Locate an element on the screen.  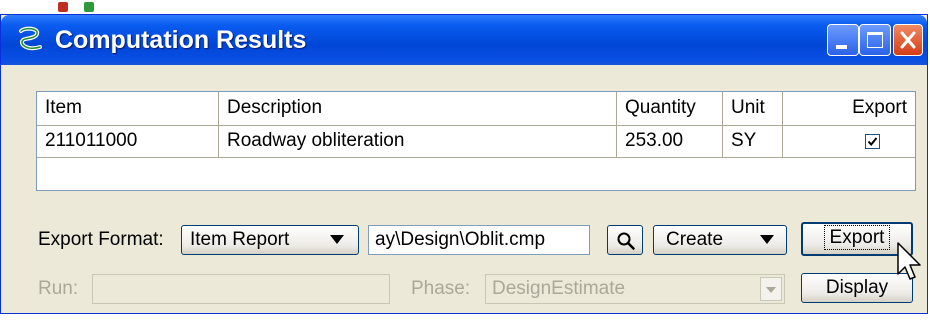
desktop-icon-red is located at coordinates (63, 7).